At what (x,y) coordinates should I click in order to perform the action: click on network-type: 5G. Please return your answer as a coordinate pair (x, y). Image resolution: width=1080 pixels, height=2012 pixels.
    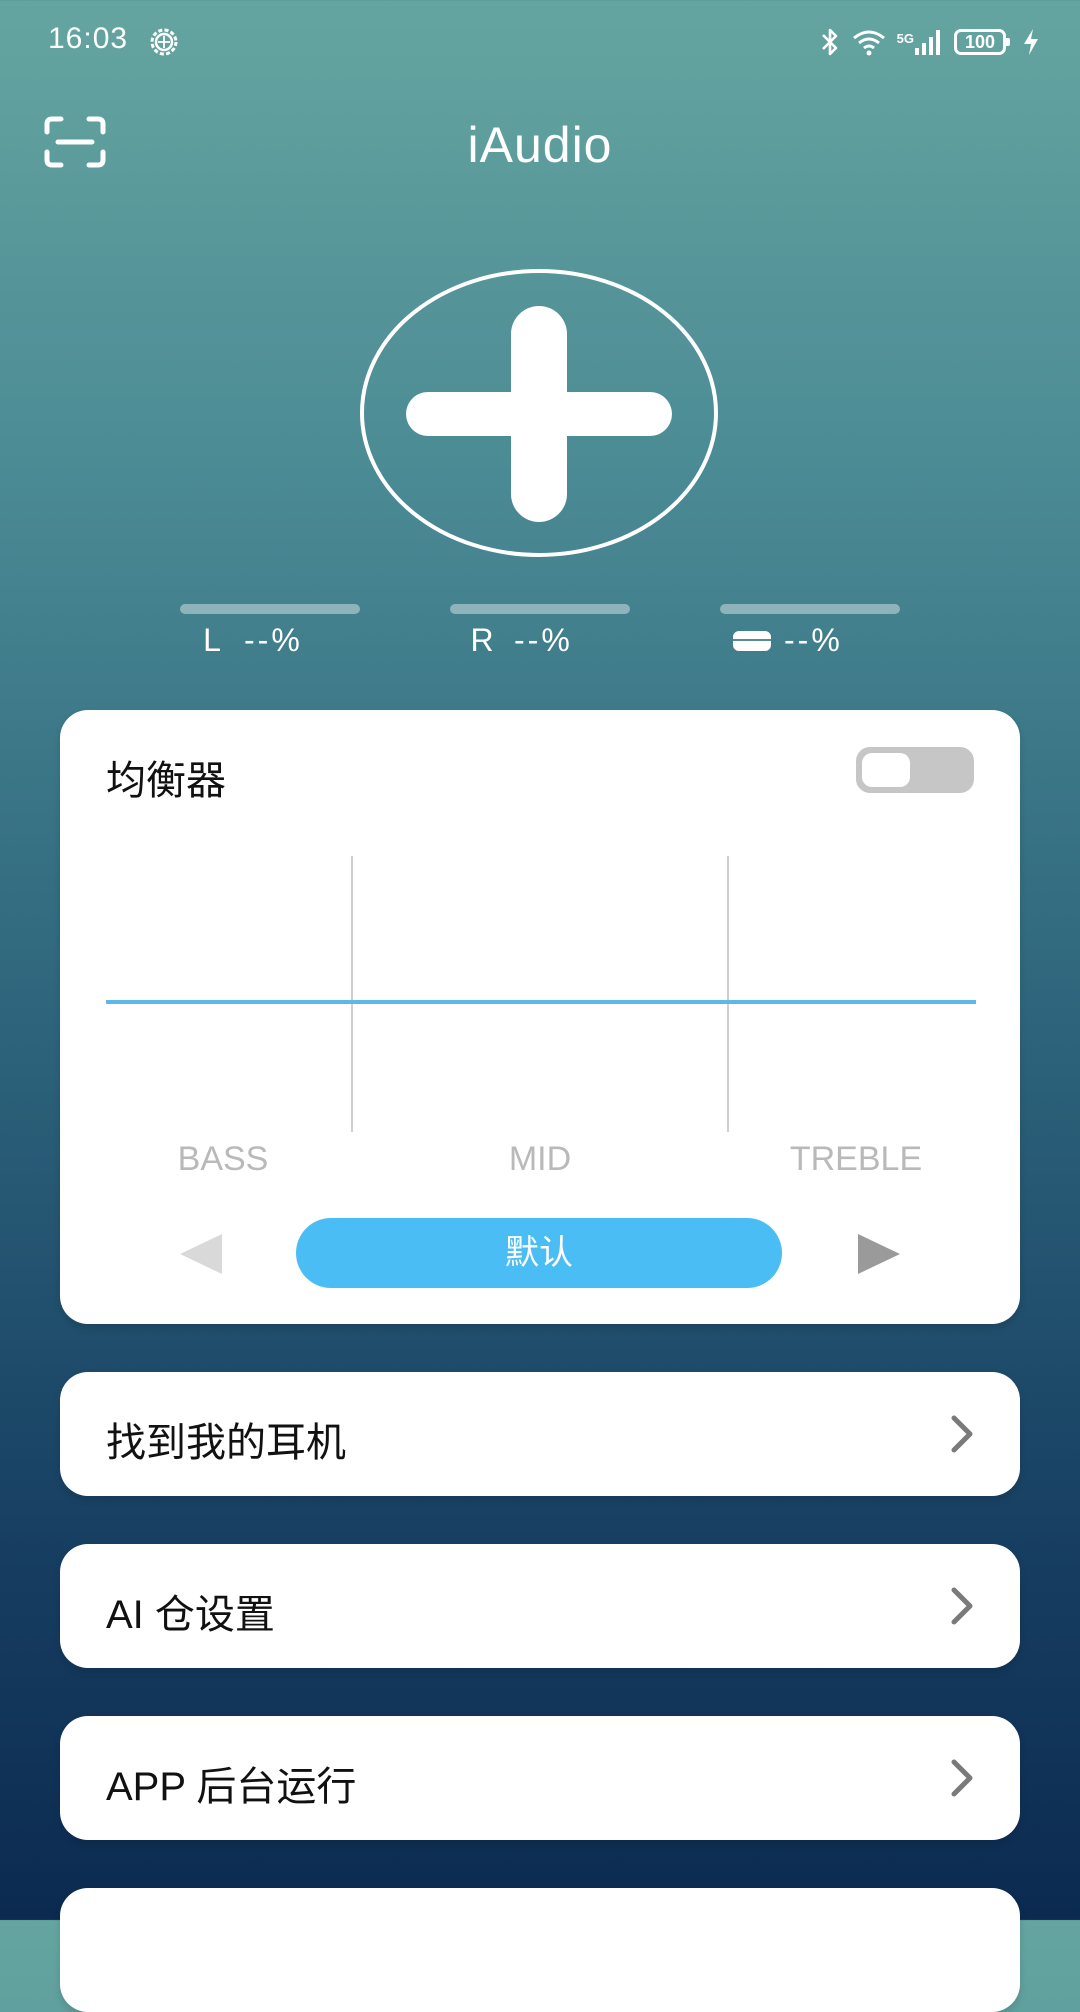
    Looking at the image, I should click on (920, 42).